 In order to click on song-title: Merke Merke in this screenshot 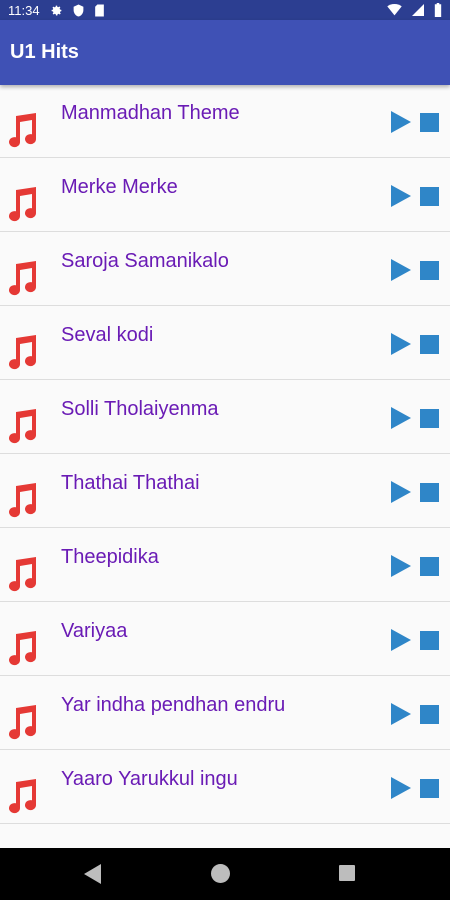, I will do `click(119, 187)`.